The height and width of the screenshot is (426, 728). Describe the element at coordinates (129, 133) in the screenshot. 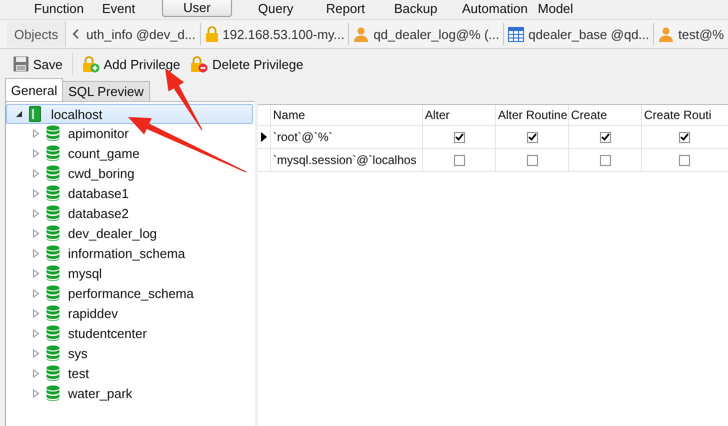

I see `tree-item: apimonitor` at that location.